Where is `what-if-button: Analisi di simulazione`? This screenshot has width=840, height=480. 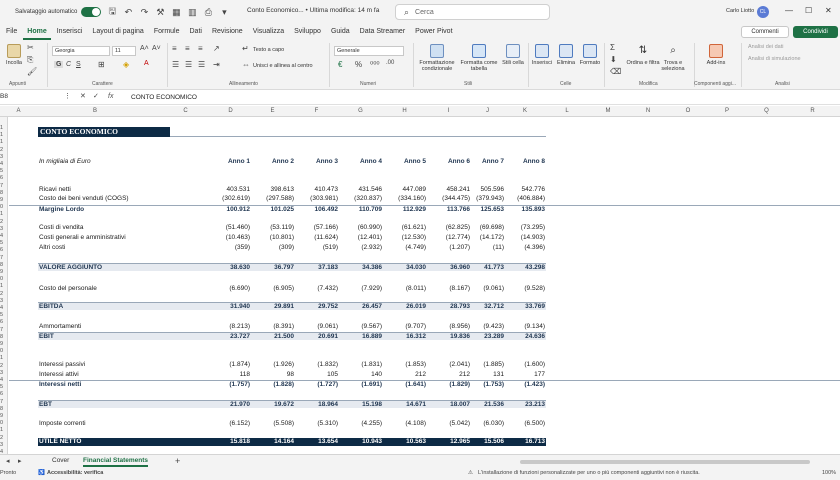 what-if-button: Analisi di simulazione is located at coordinates (774, 59).